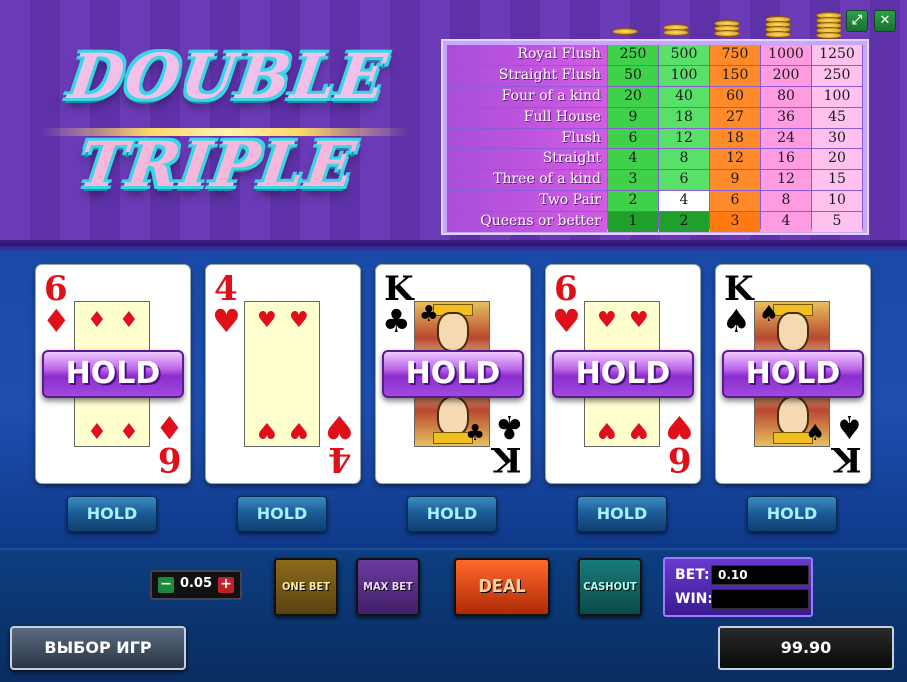  I want to click on cashout-button: CASHOUT, so click(610, 587).